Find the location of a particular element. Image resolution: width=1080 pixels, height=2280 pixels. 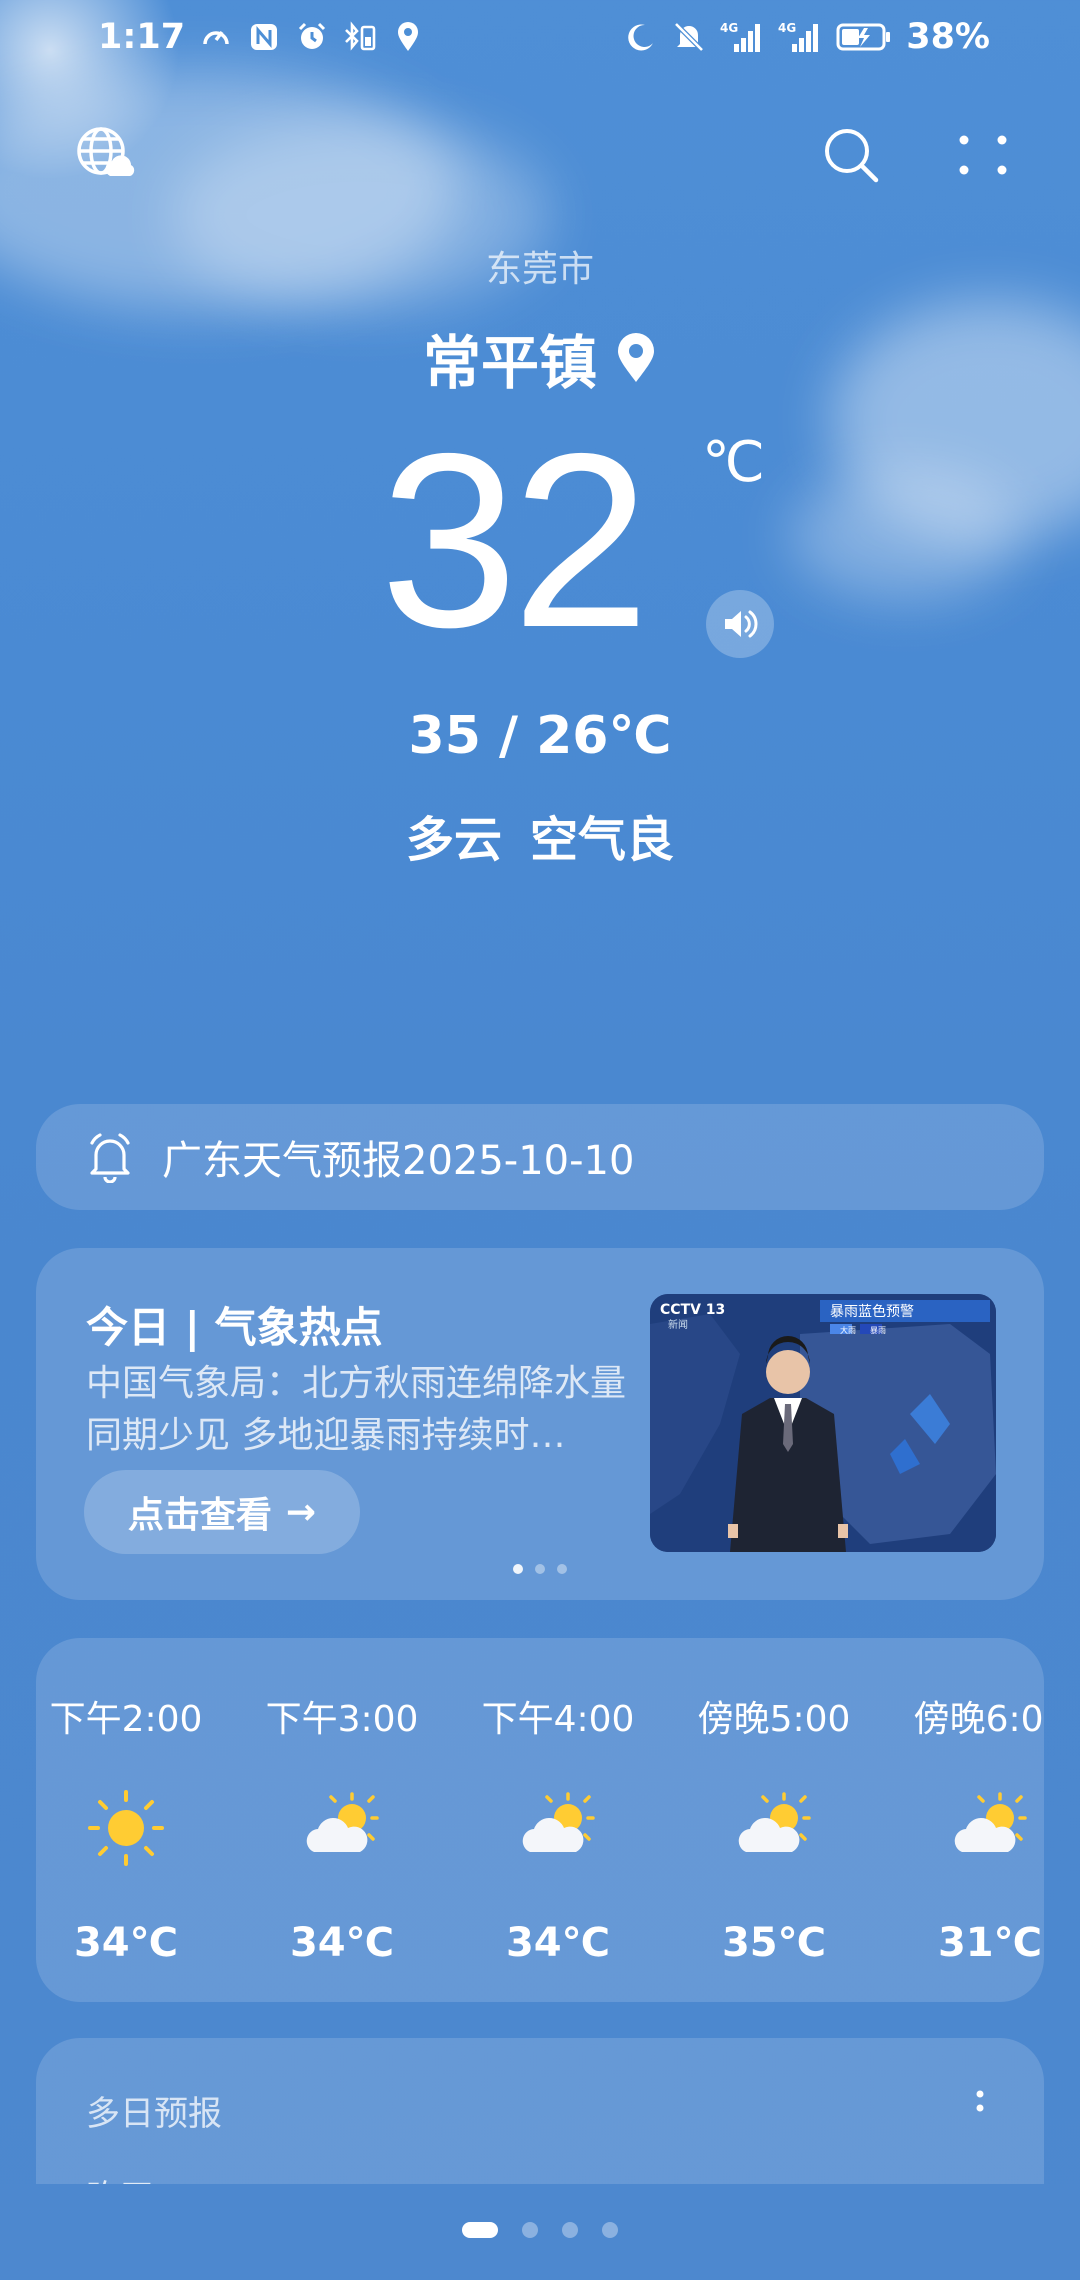

news-video-thumbnail: 暴雨蓝色预警 大雨 暴雨 CCTV 13 新闻 is located at coordinates (823, 1423).